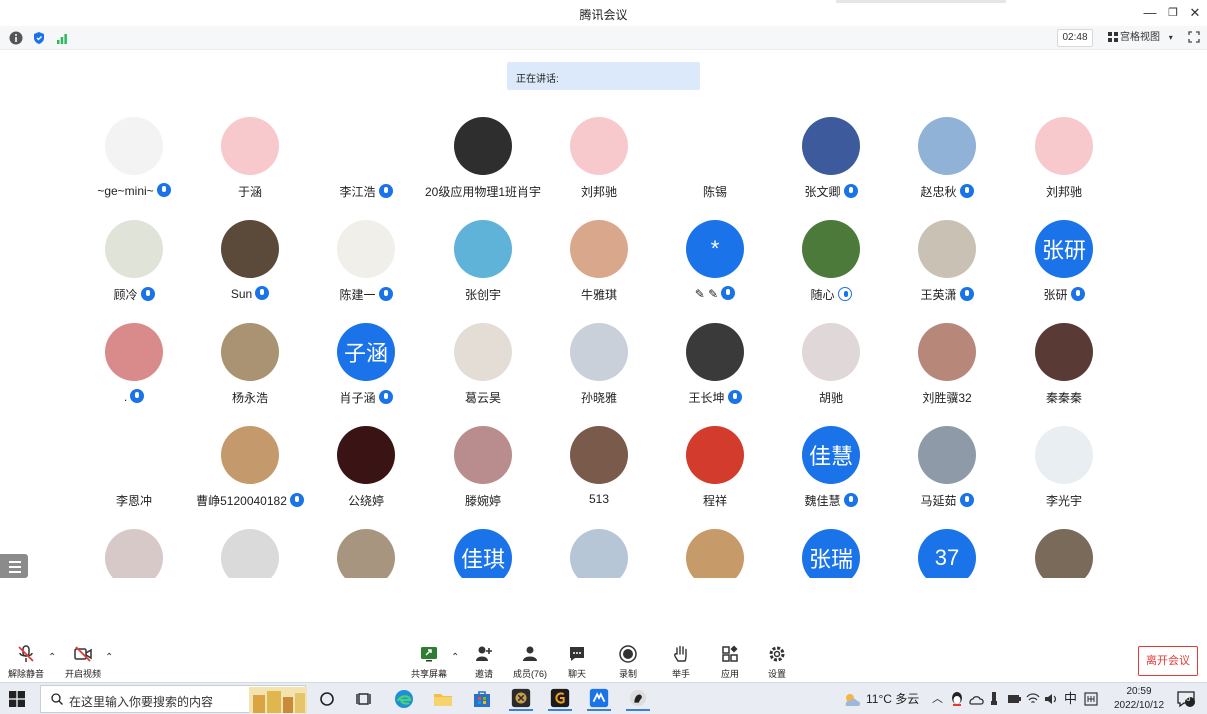 Image resolution: width=1207 pixels, height=714 pixels. Describe the element at coordinates (831, 468) in the screenshot. I see `participant-tile: 佳慧 魏佳慧` at that location.